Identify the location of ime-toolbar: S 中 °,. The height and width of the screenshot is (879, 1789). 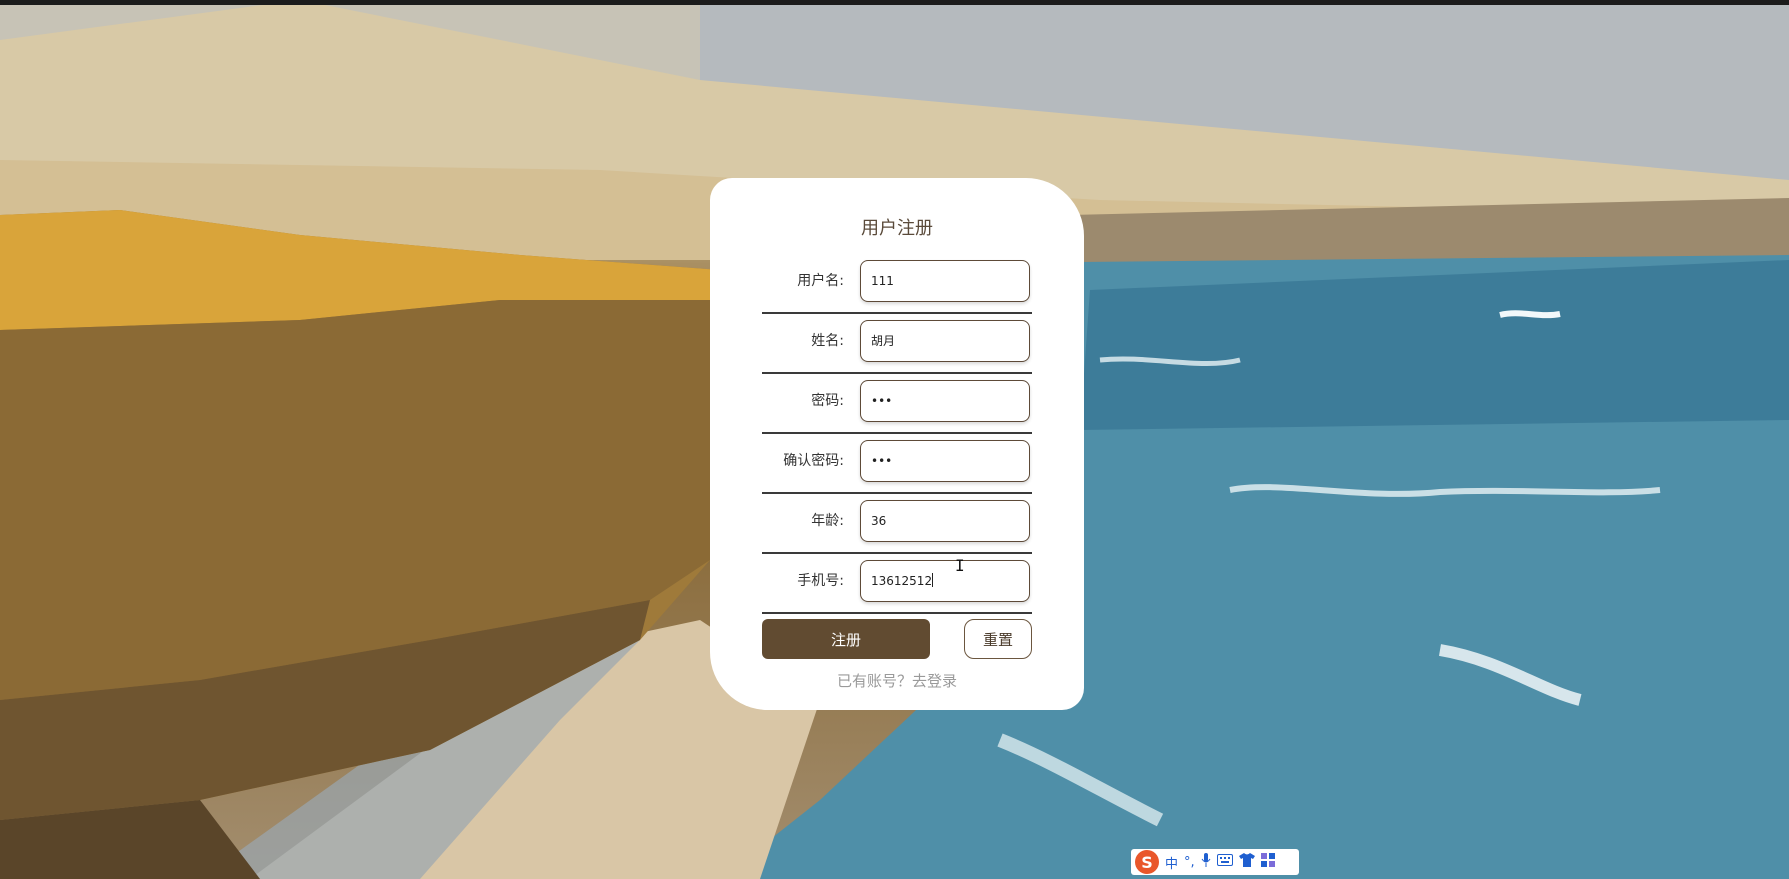
(1215, 862).